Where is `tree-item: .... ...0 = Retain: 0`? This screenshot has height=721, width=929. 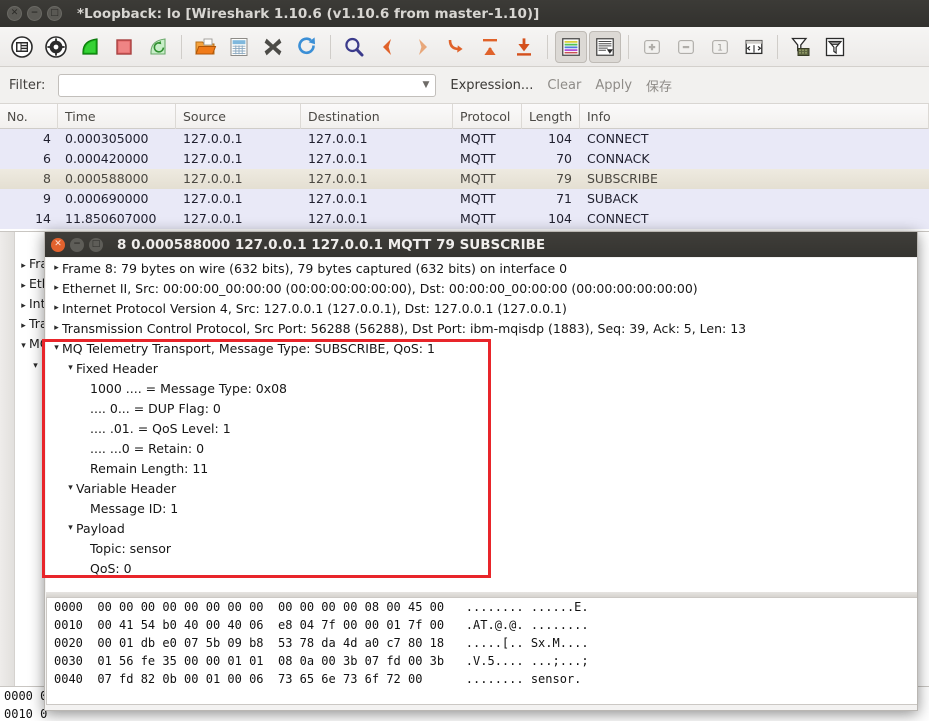
tree-item: .... ...0 = Retain: 0 is located at coordinates (481, 448).